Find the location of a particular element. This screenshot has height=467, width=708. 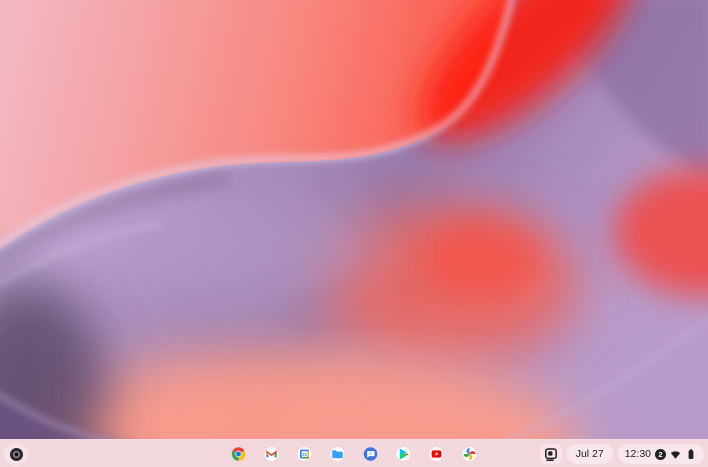

date-label: Jul 27 is located at coordinates (589, 454).